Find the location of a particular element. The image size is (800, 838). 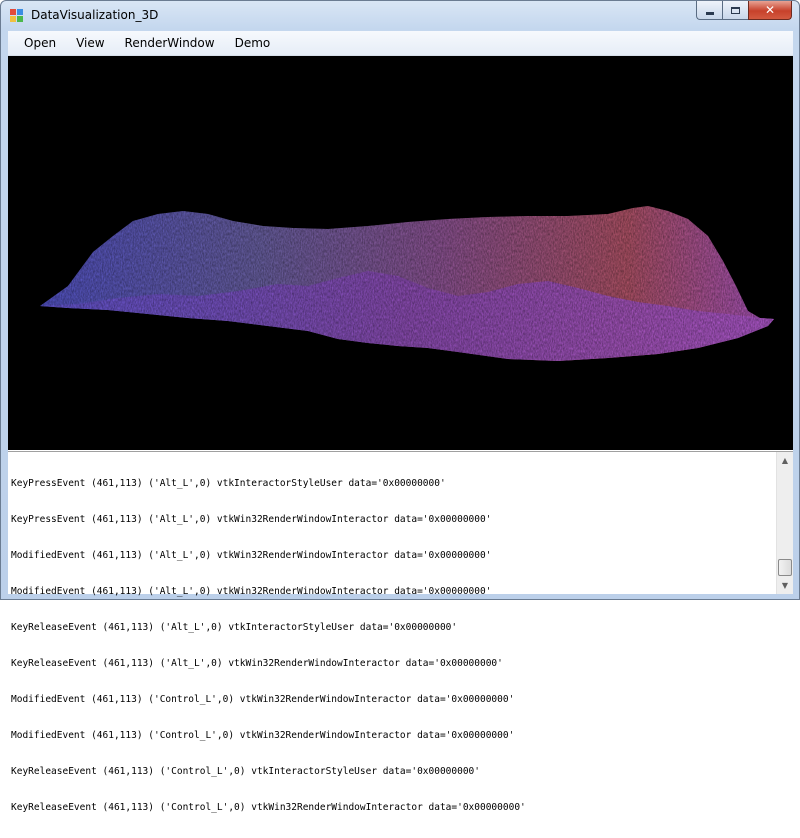

maximize-icon is located at coordinates (735, 10).